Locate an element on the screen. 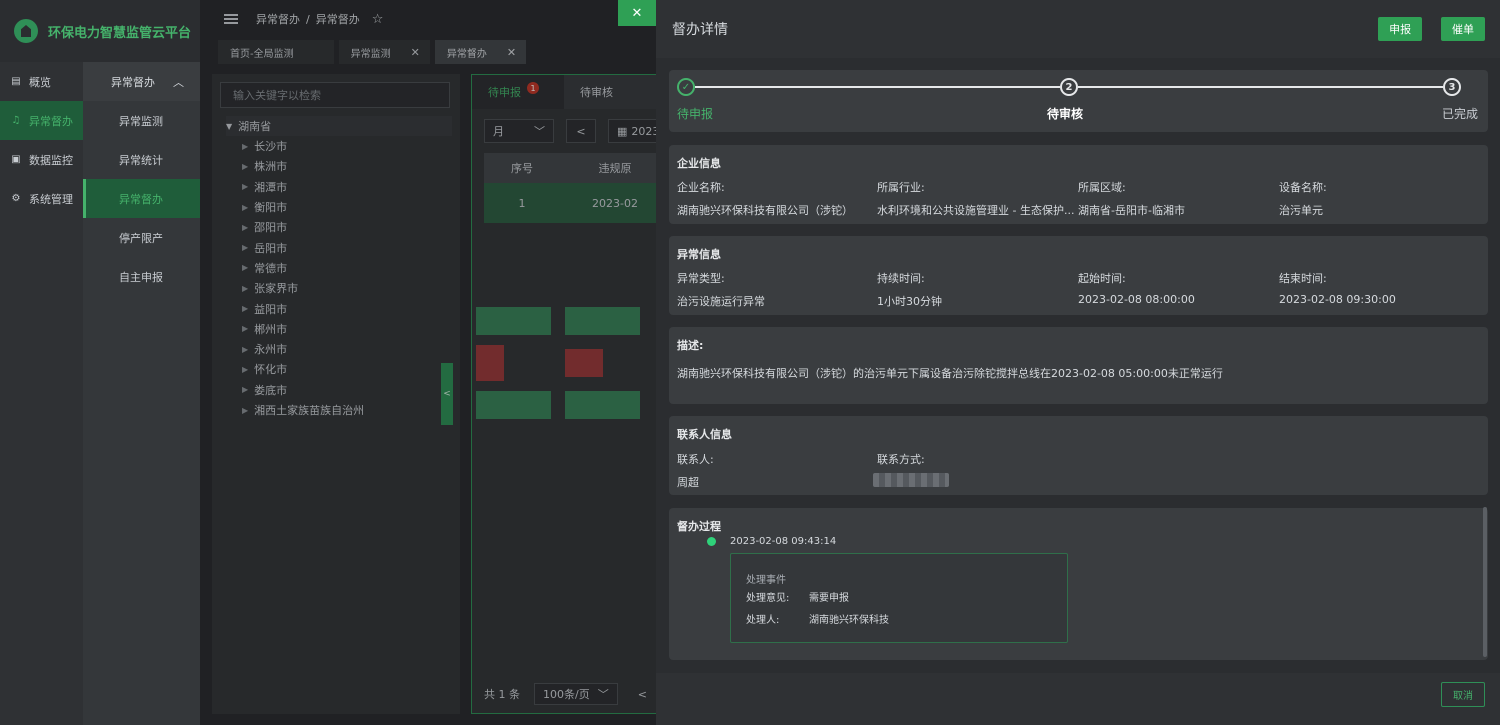 The width and height of the screenshot is (1500, 725). step-label: 已完成 is located at coordinates (1460, 114).